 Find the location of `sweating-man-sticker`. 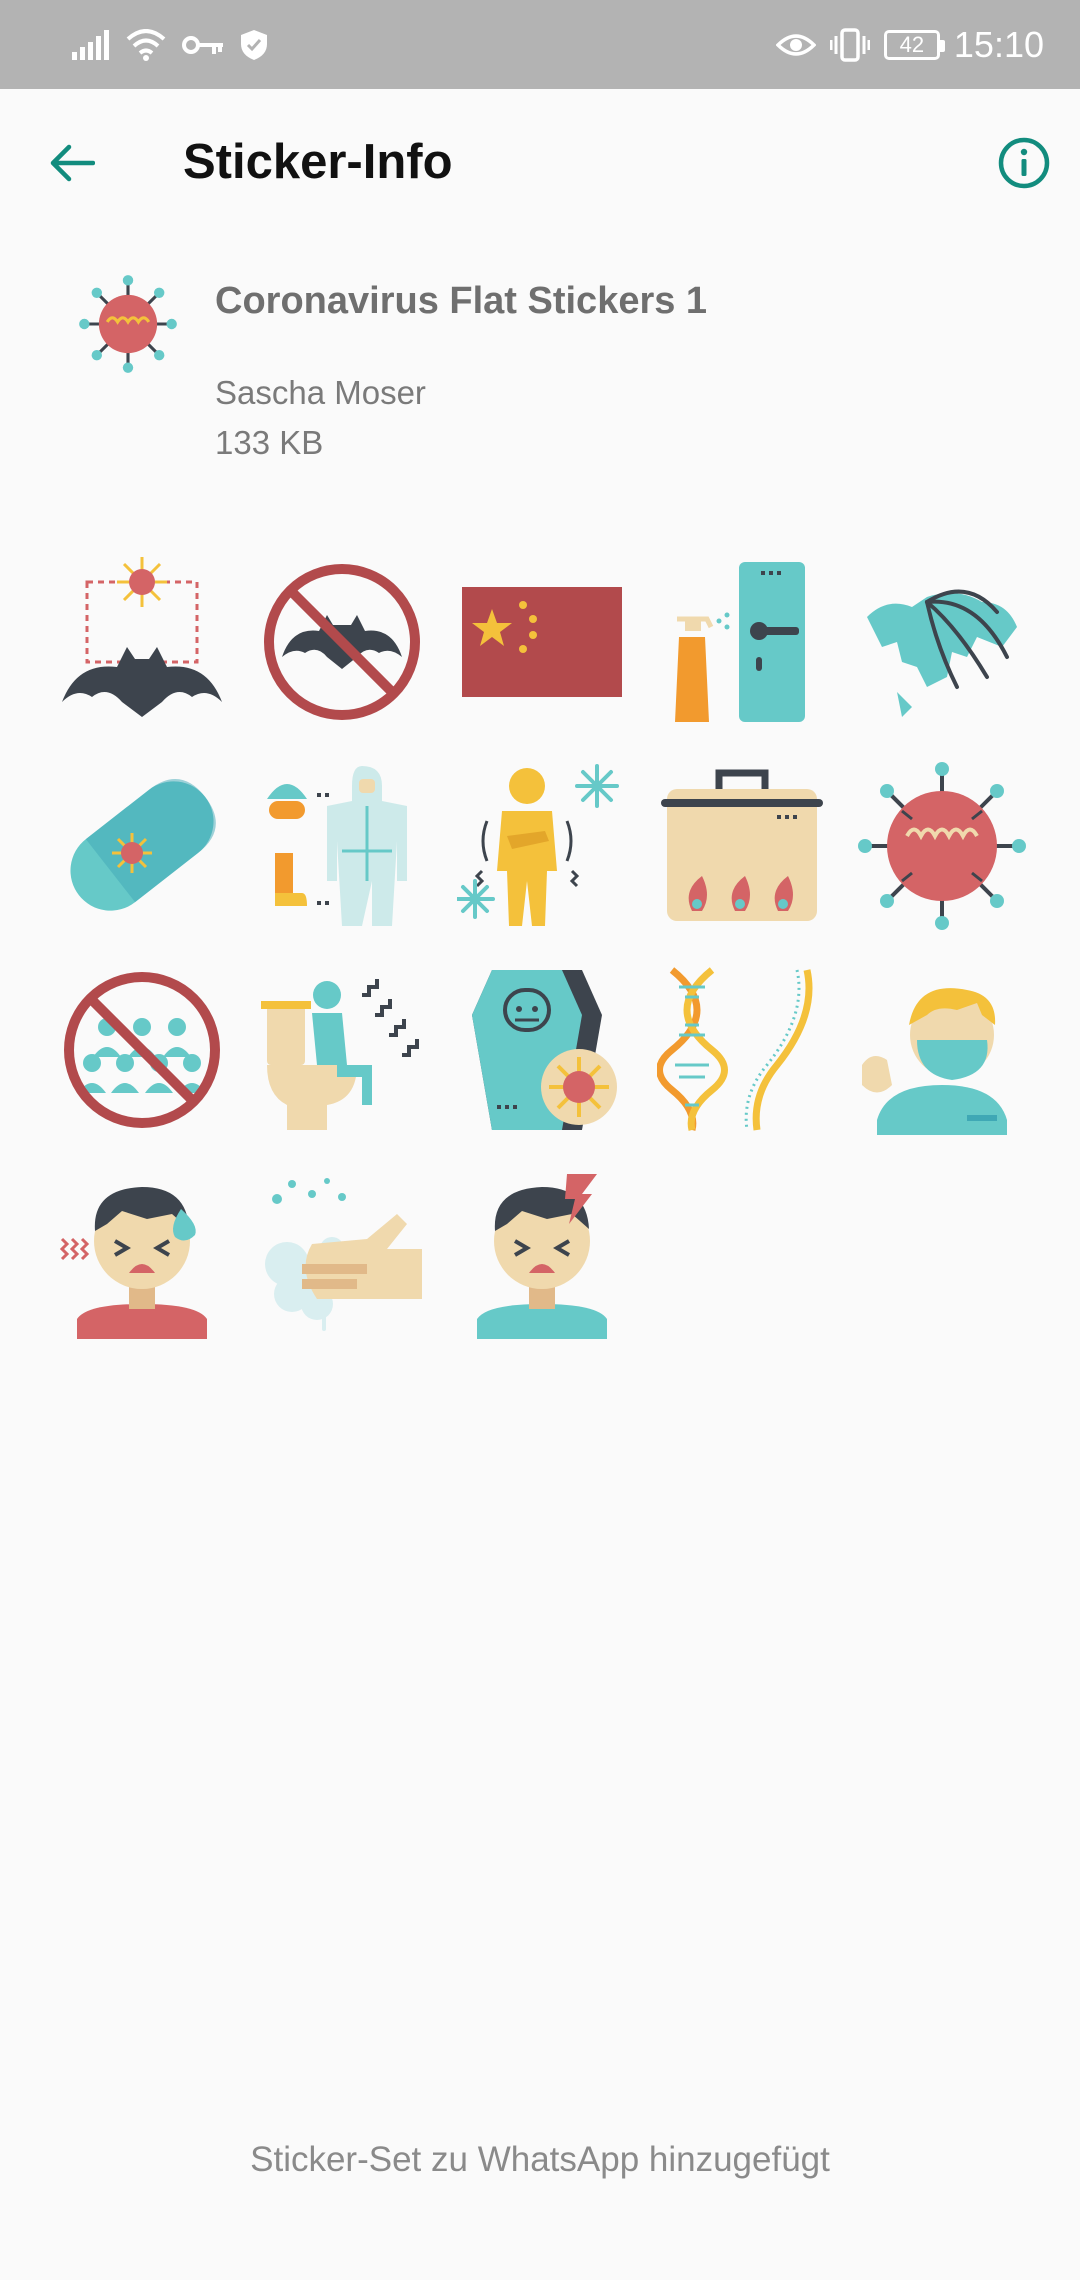

sweating-man-sticker is located at coordinates (142, 1254).